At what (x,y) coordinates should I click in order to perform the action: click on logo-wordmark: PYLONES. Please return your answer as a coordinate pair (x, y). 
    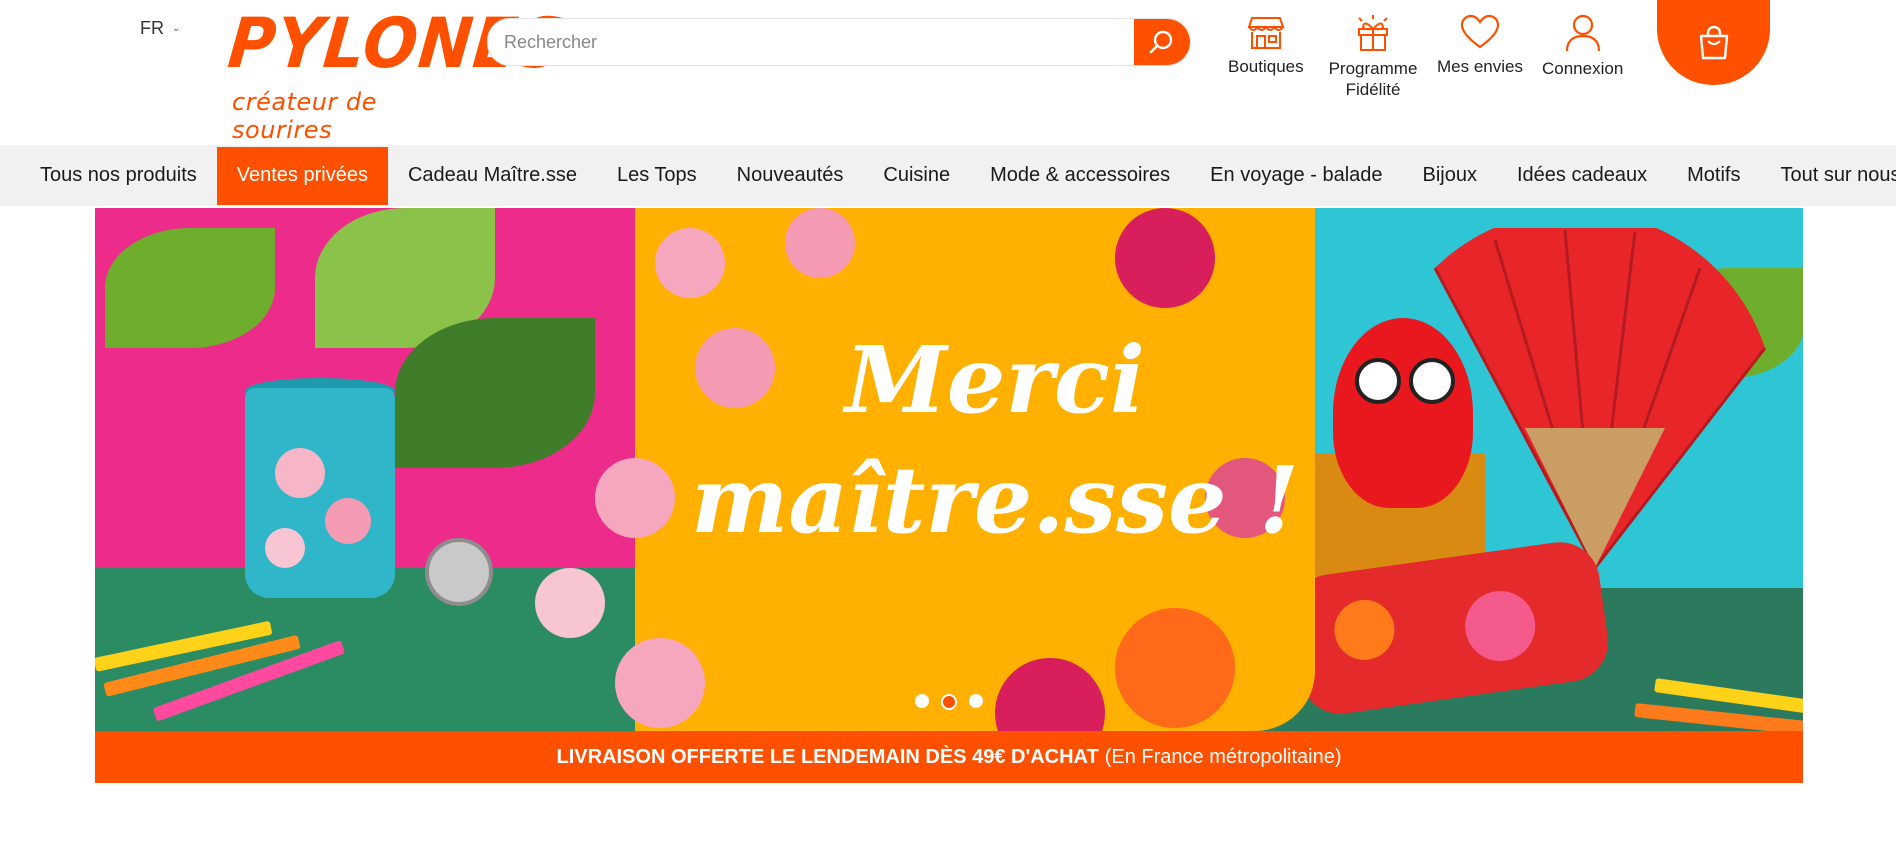
    Looking at the image, I should click on (397, 44).